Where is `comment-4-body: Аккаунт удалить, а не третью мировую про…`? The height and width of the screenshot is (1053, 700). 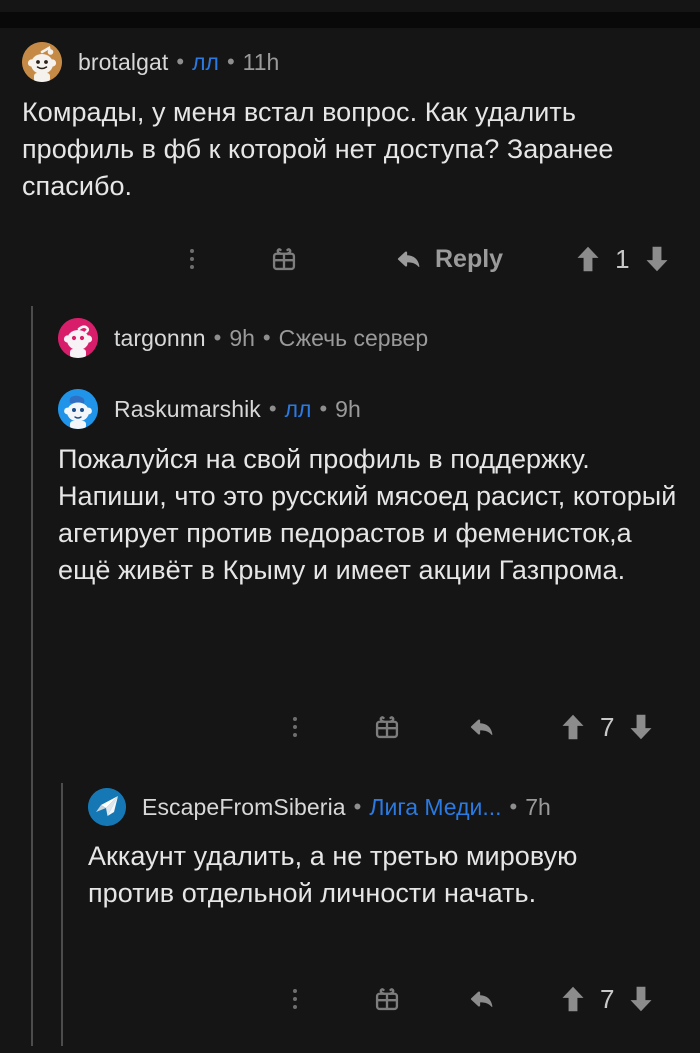
comment-4-body: Аккаунт удалить, а не третью мировую про… is located at coordinates (333, 874).